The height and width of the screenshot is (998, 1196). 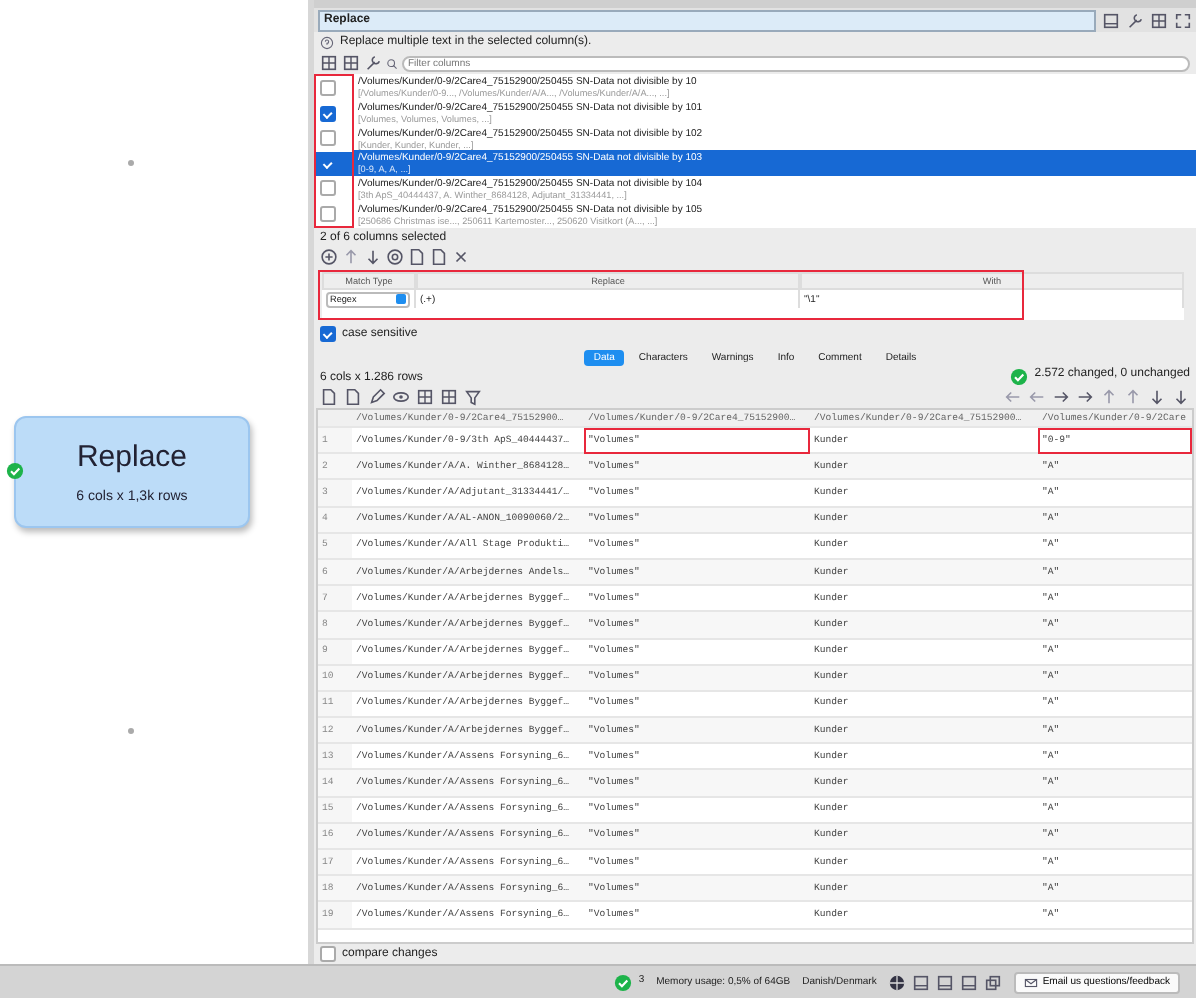 What do you see at coordinates (132, 457) in the screenshot?
I see `node-title: Replace` at bounding box center [132, 457].